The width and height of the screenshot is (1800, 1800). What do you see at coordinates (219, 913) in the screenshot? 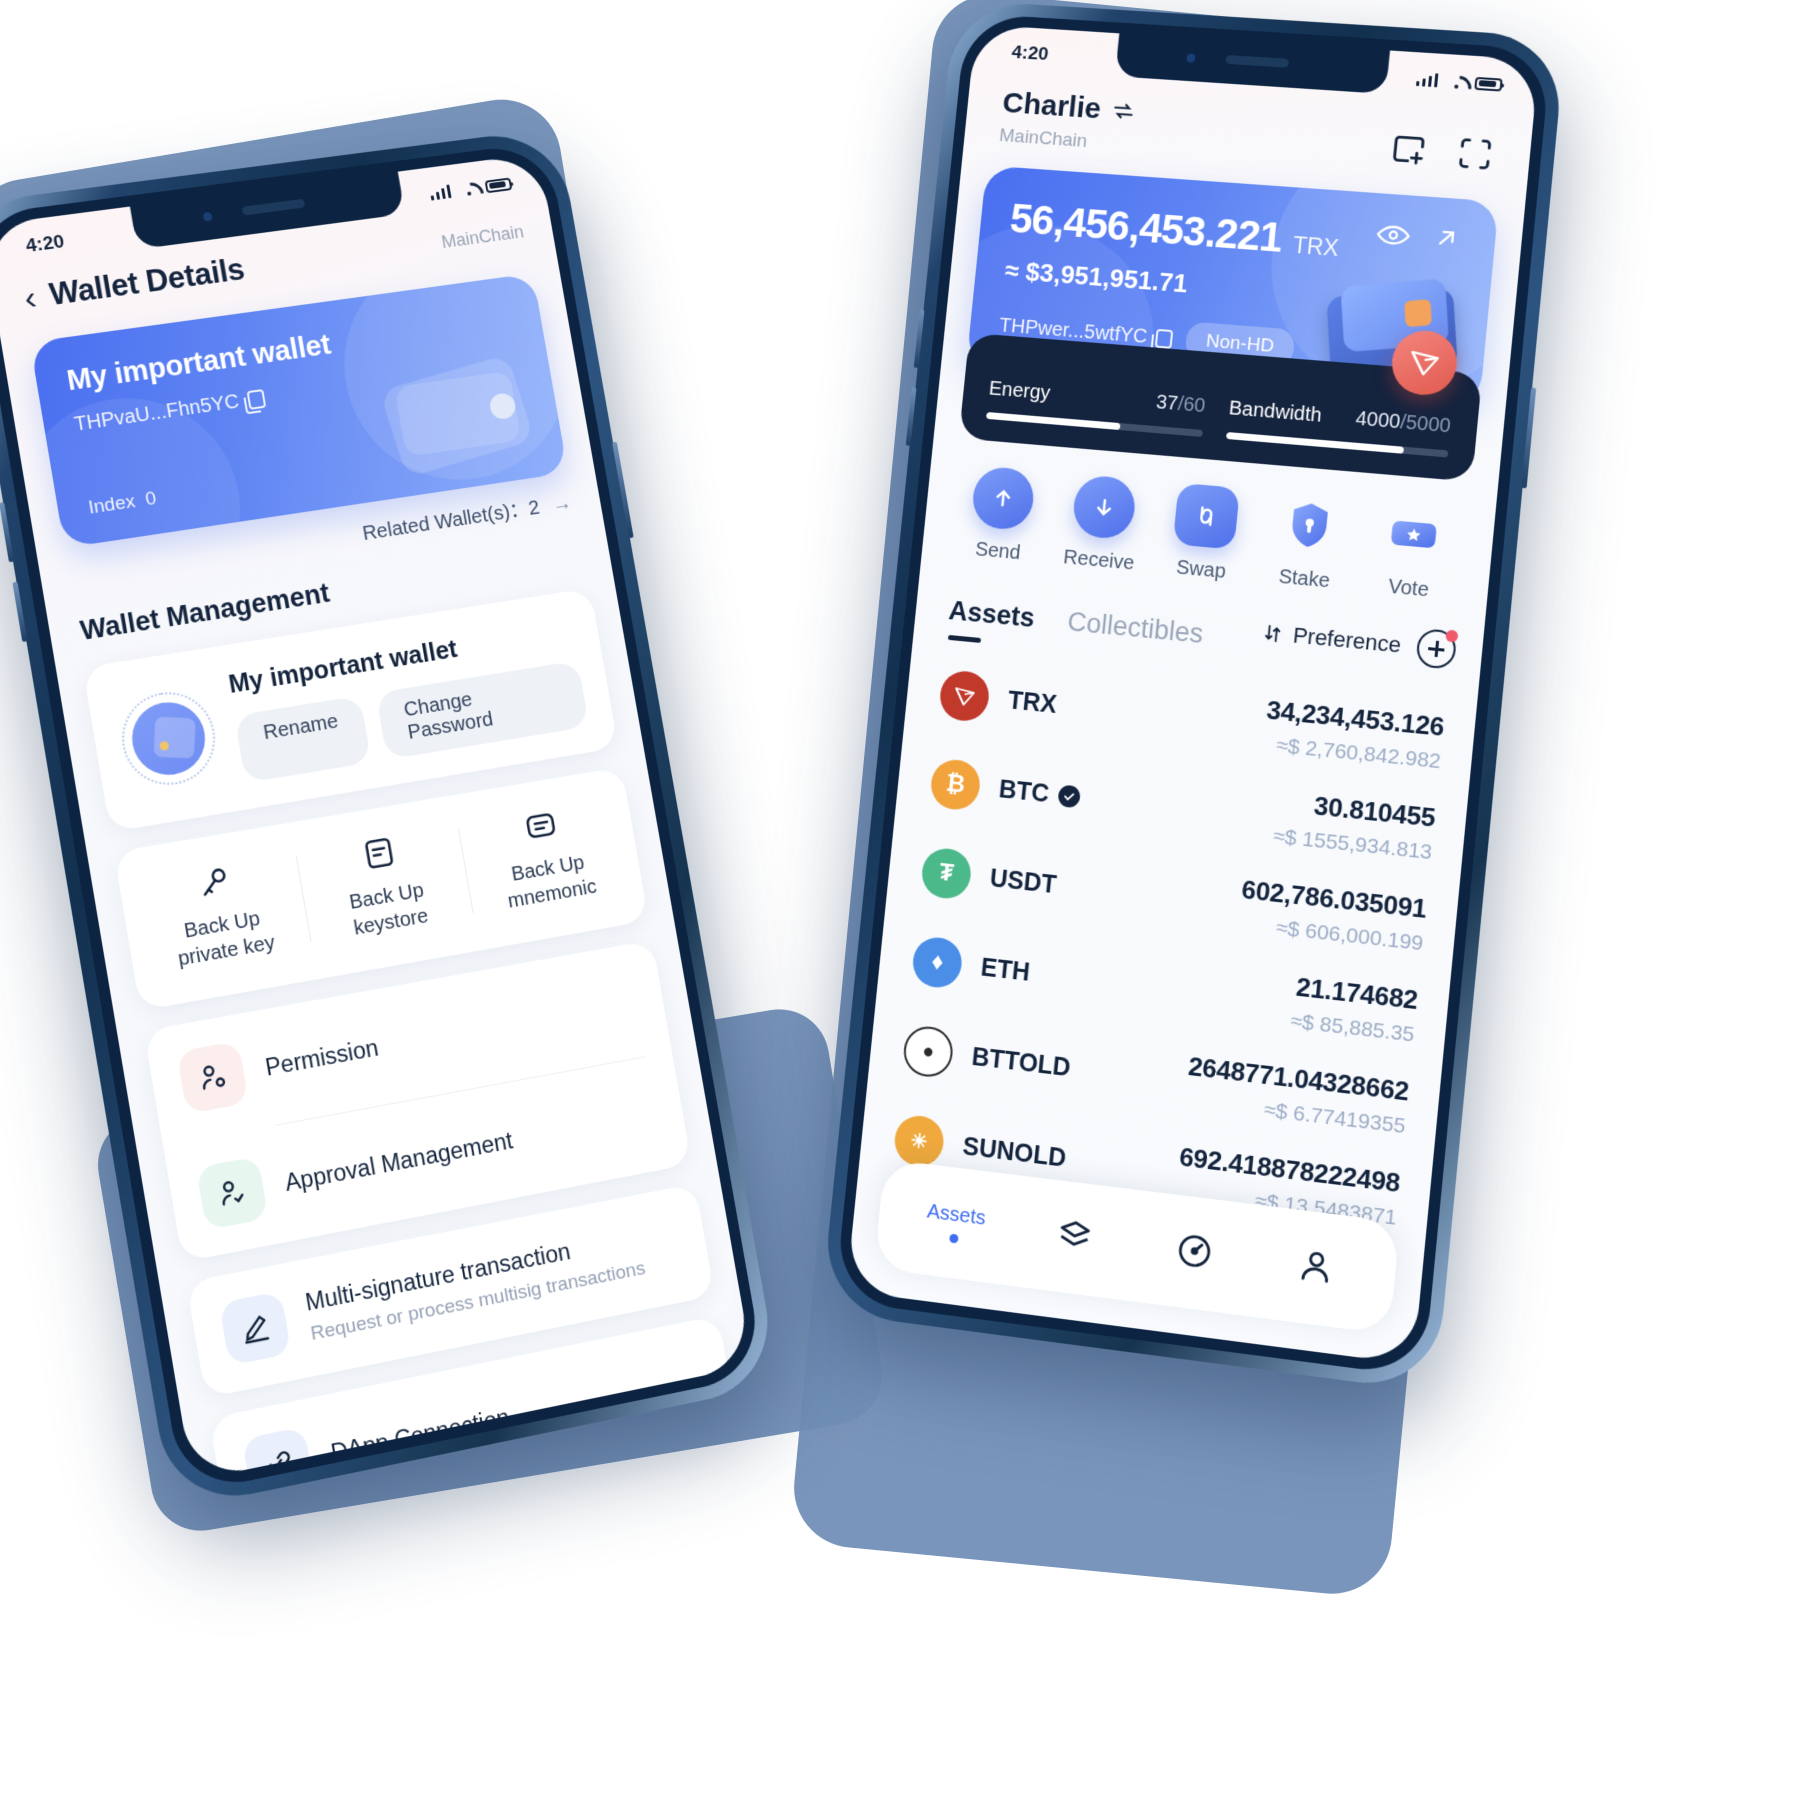
I see `backup-private-key-button: Back Up private key` at bounding box center [219, 913].